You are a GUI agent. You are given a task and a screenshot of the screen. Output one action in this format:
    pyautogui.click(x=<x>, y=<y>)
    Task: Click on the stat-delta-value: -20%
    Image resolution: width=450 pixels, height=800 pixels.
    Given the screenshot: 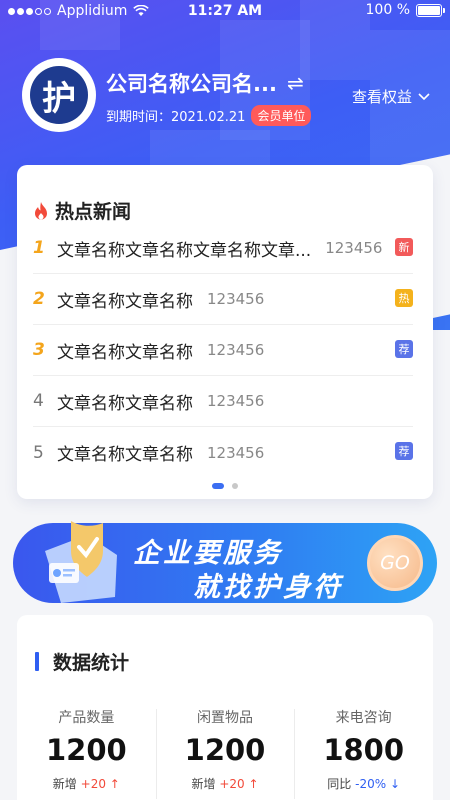 What is the action you would take?
    pyautogui.click(x=371, y=784)
    